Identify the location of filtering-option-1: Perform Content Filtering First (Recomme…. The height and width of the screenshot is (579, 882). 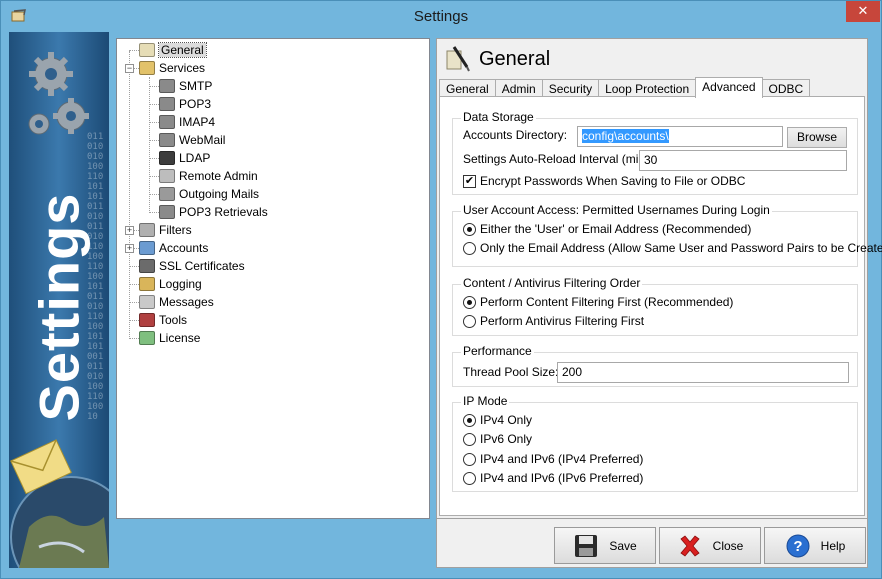
(598, 302).